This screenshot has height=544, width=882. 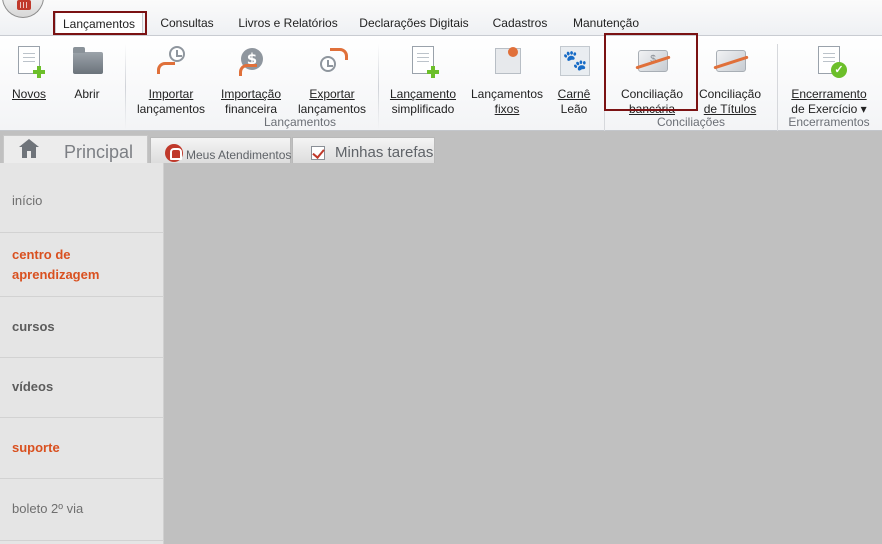 What do you see at coordinates (574, 80) in the screenshot?
I see `carne-leao-button: 🐾 Carnê Leão` at bounding box center [574, 80].